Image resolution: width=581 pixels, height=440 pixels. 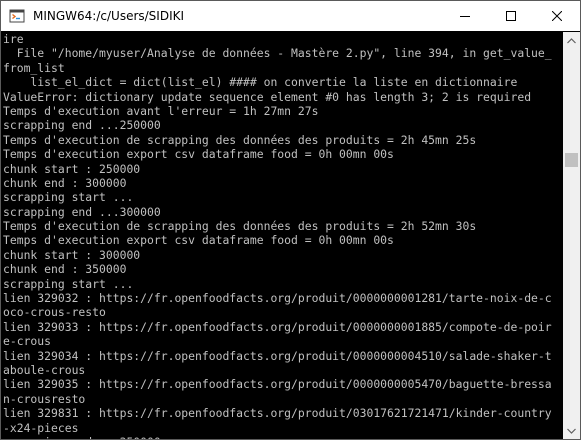 I want to click on title-bar: MINGW64:/c/Users/SIDIKI, so click(x=290, y=16).